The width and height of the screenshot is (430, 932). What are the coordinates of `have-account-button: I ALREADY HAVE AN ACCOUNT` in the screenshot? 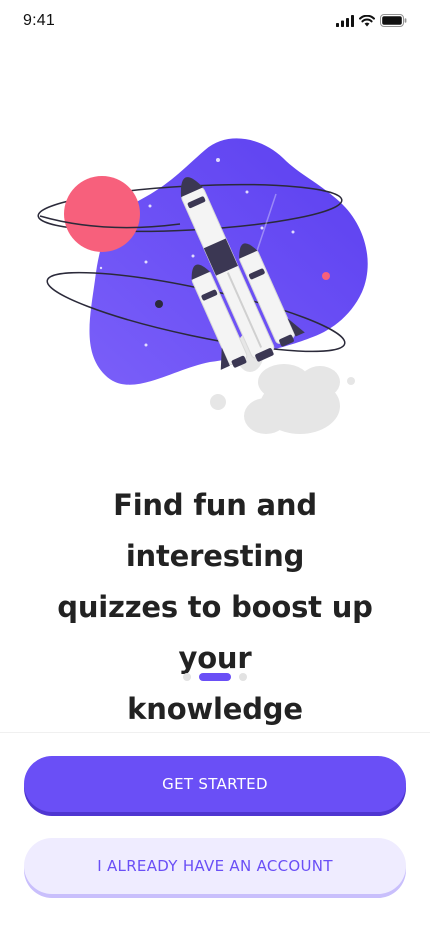 It's located at (215, 866).